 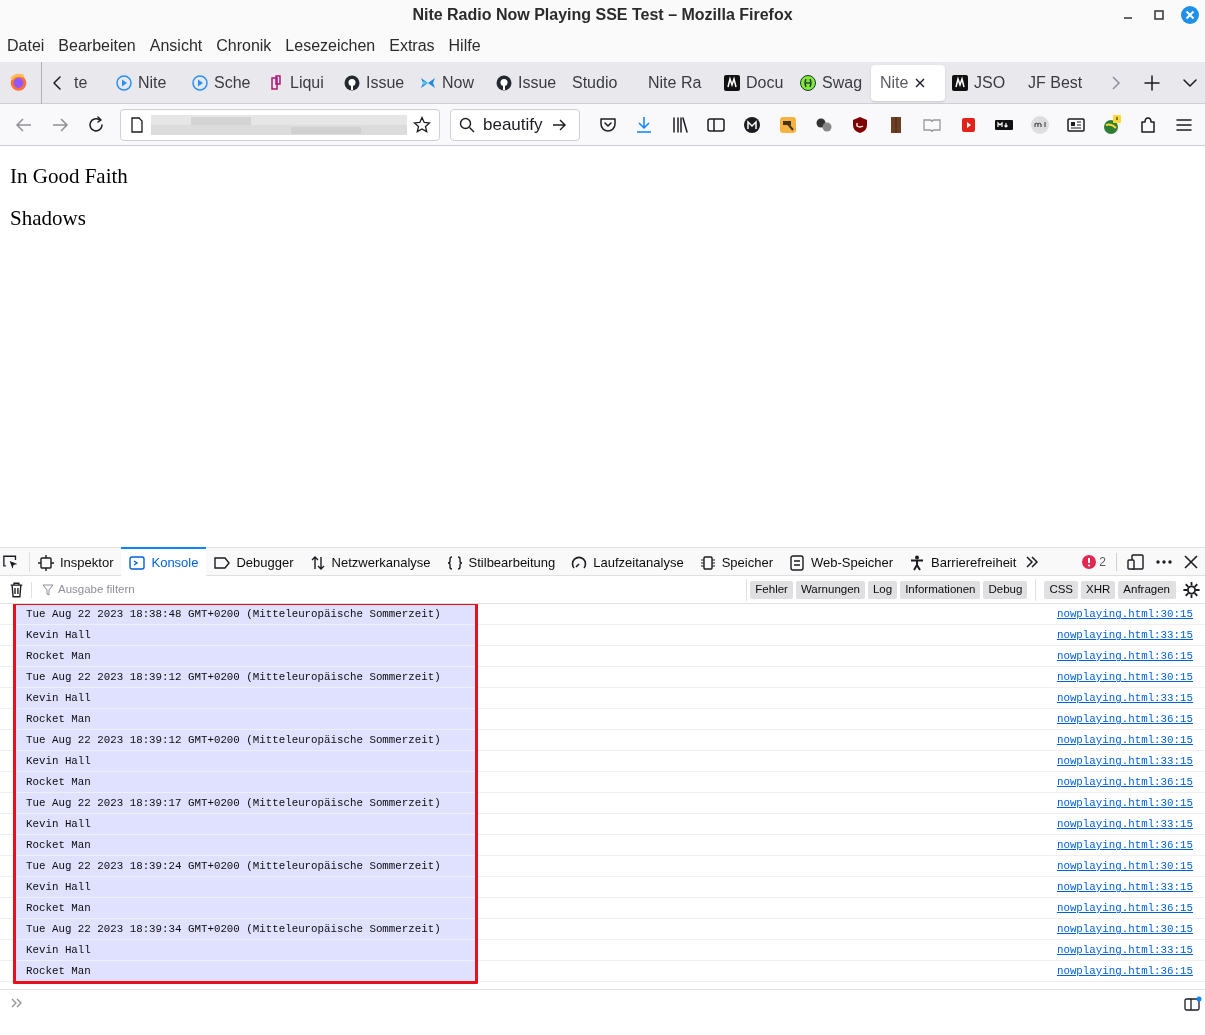 I want to click on request-filter-button: XHR, so click(x=1098, y=589).